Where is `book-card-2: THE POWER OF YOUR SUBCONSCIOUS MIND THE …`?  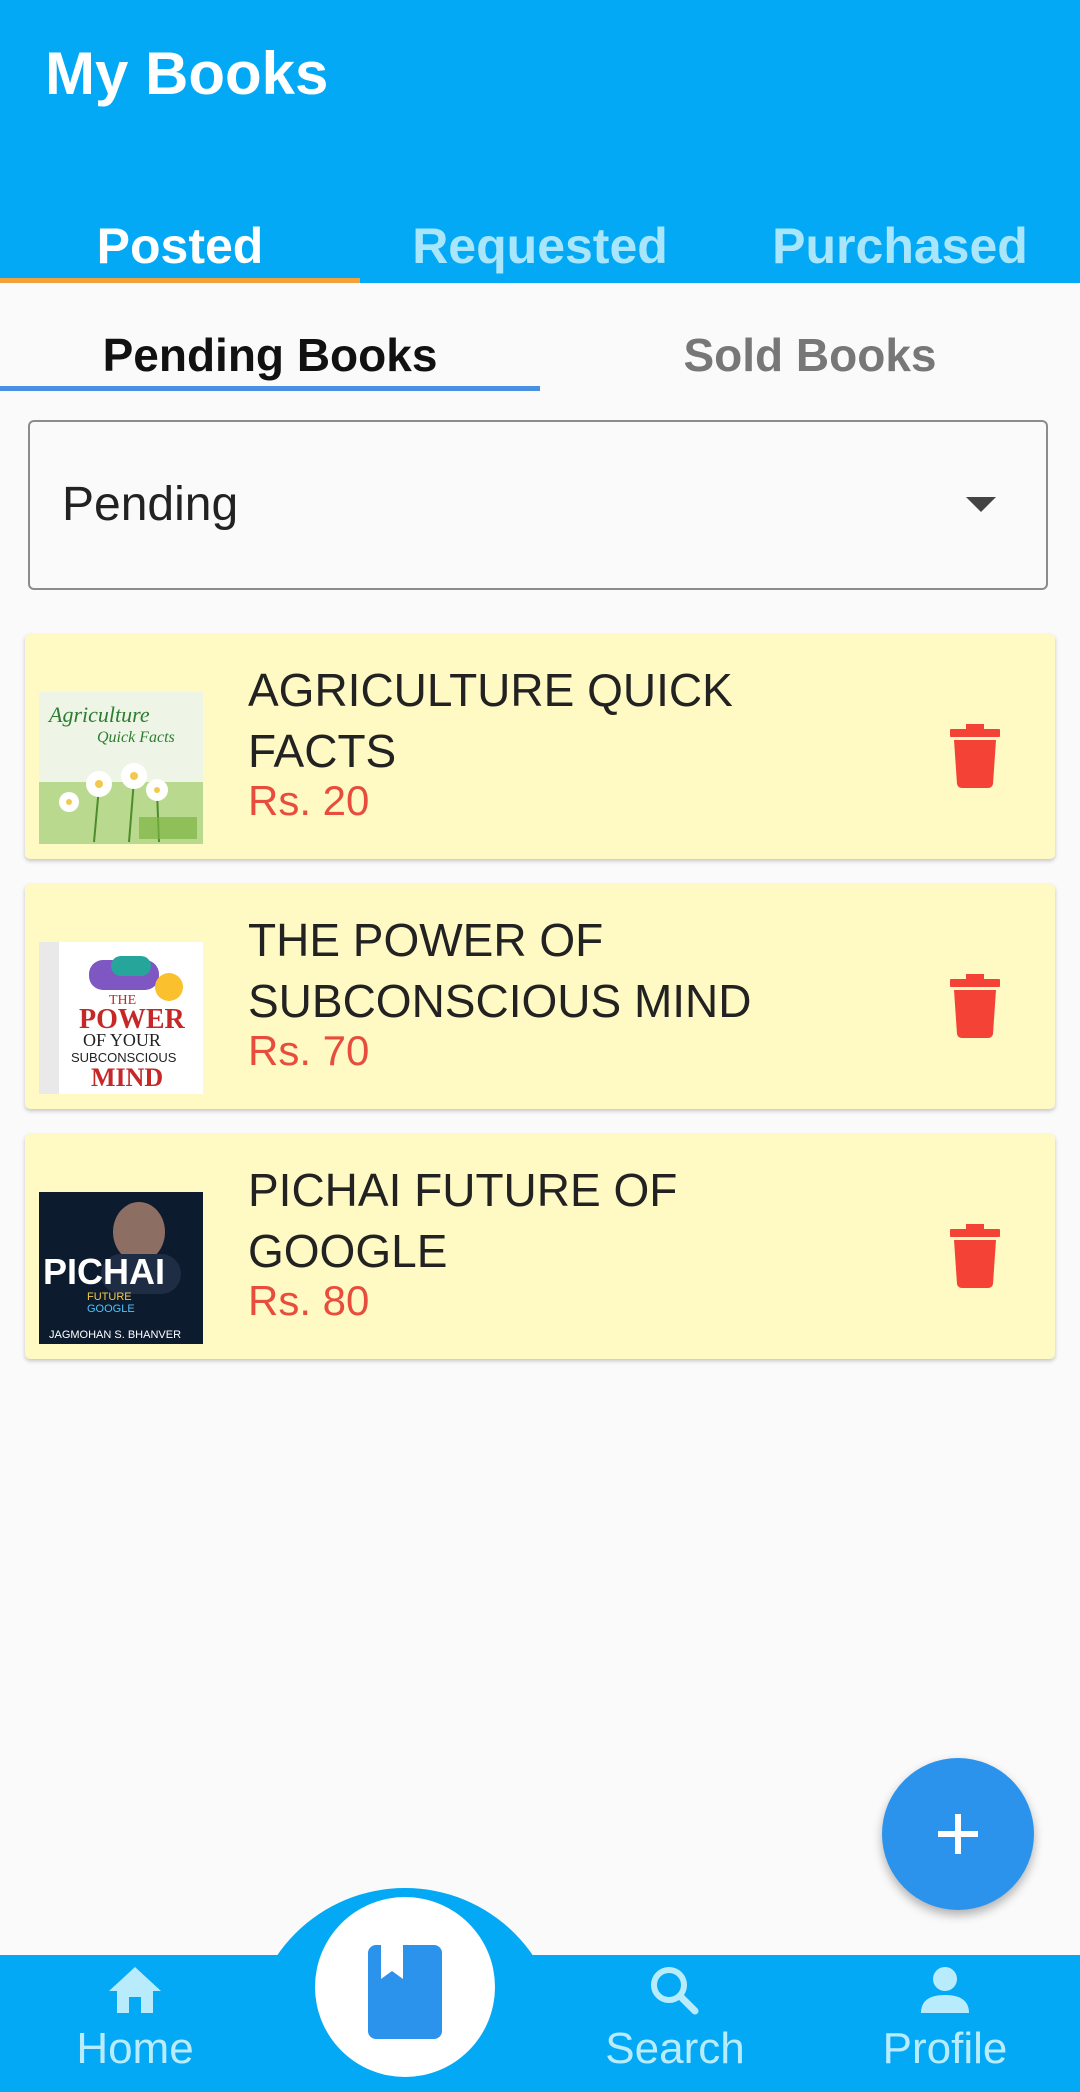
book-card-2: THE POWER OF YOUR SUBCONSCIOUS MIND THE … is located at coordinates (540, 996).